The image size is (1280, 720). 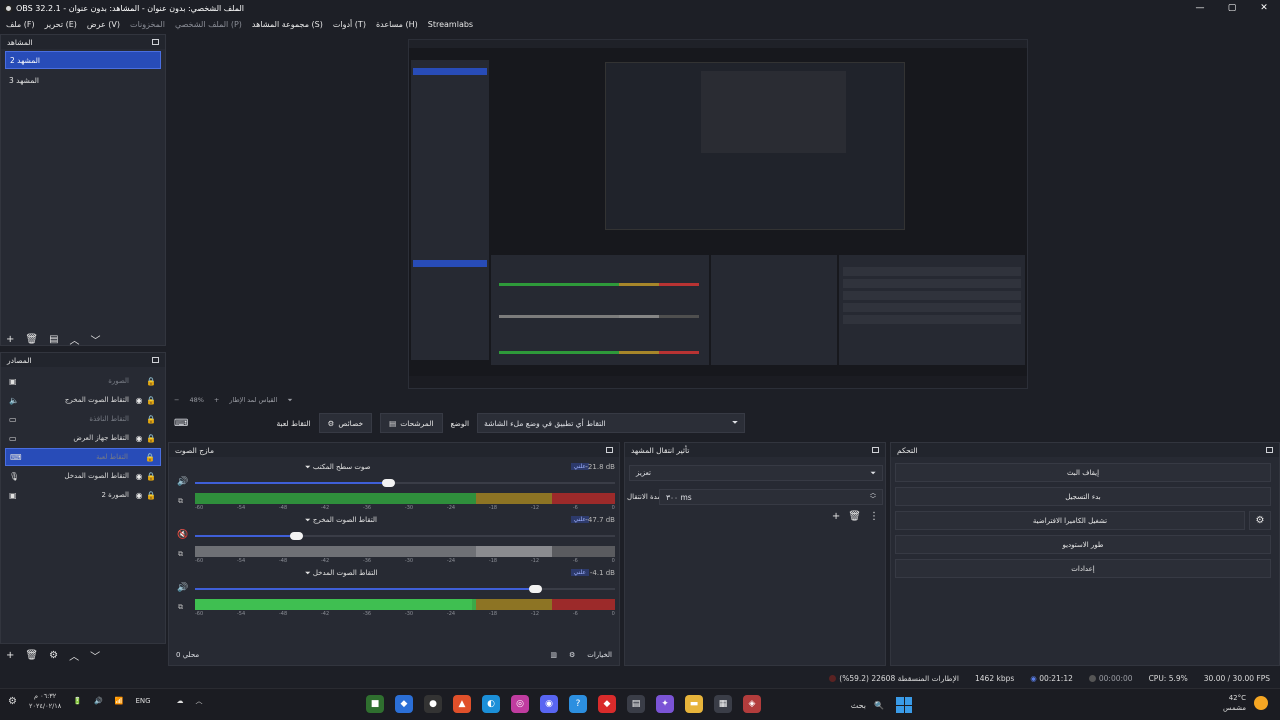 I want to click on menu-help: مساعدة (H), so click(x=397, y=24).